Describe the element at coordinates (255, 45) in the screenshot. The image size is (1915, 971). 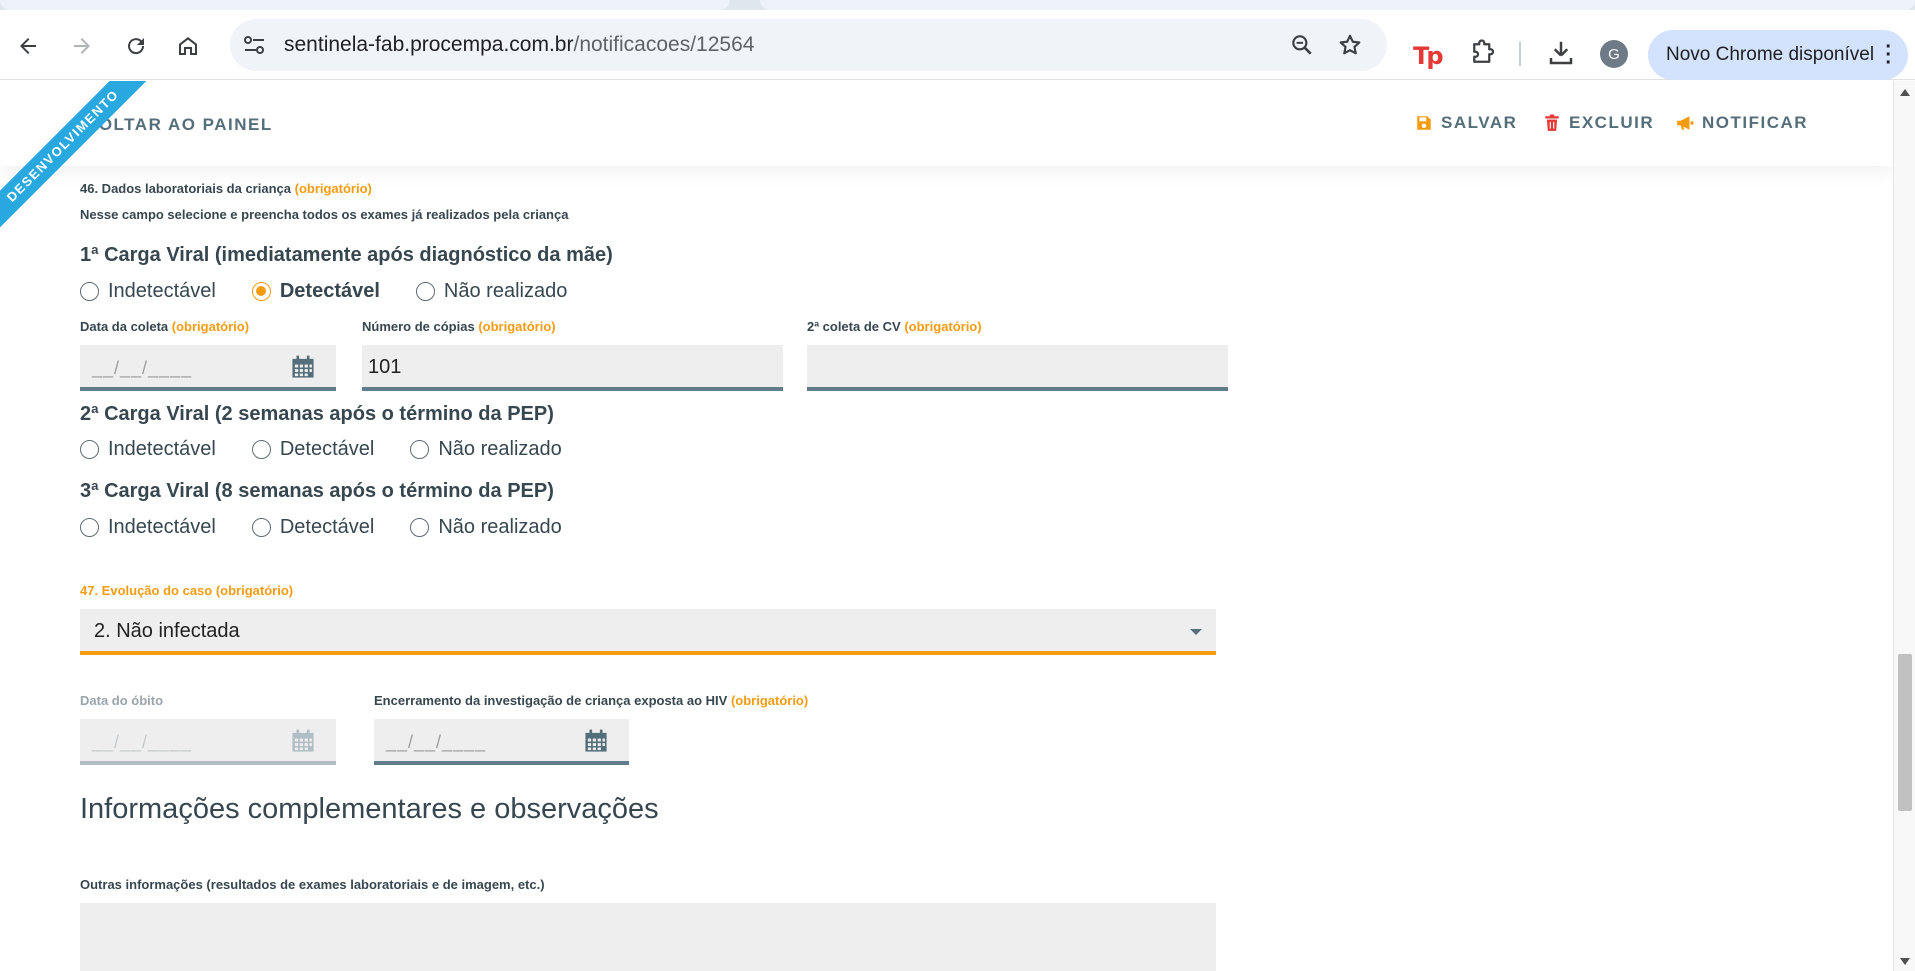
I see `site-info-icon` at that location.